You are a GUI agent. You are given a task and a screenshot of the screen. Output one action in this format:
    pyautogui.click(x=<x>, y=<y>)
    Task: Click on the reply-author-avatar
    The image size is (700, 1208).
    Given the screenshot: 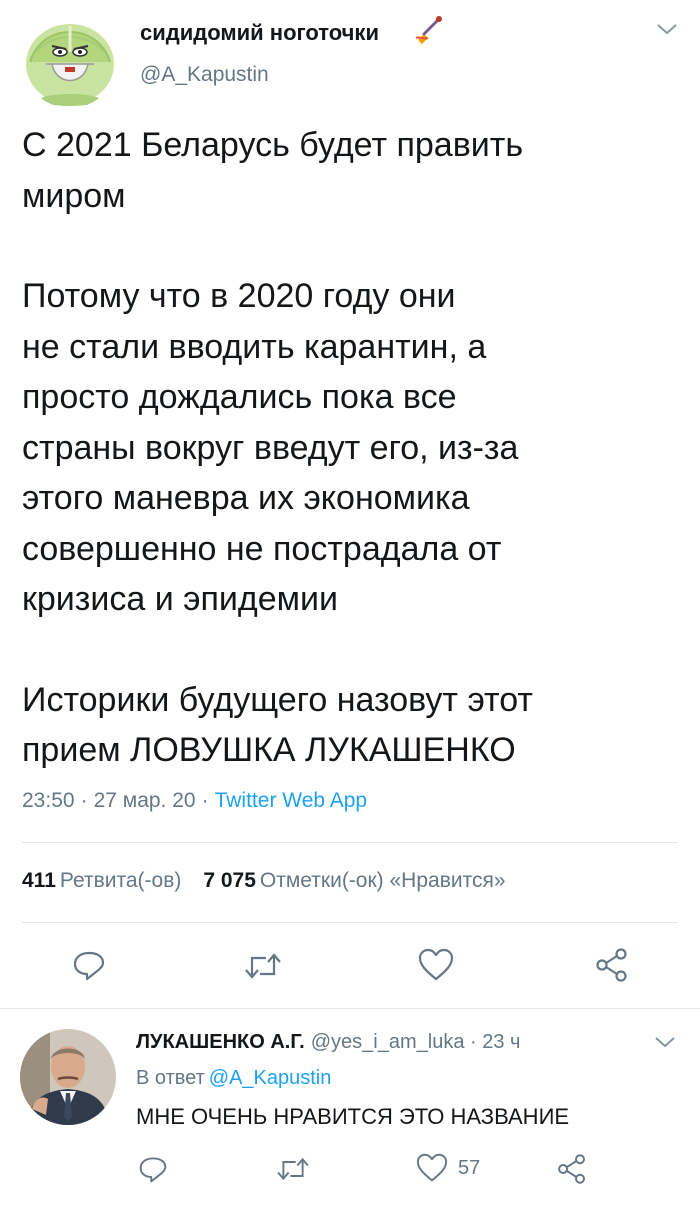 What is the action you would take?
    pyautogui.click(x=68, y=1077)
    